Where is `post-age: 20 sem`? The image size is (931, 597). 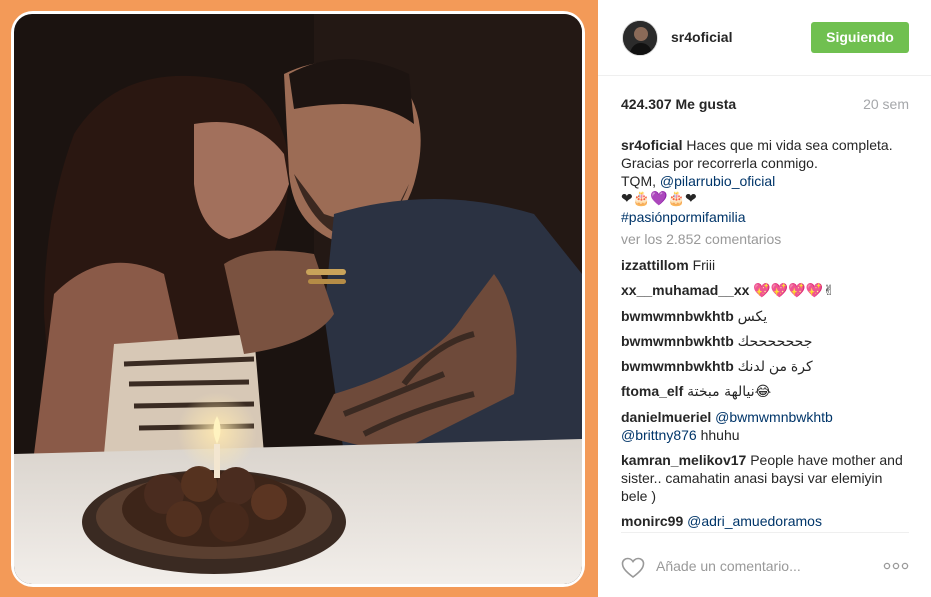
post-age: 20 sem is located at coordinates (886, 104).